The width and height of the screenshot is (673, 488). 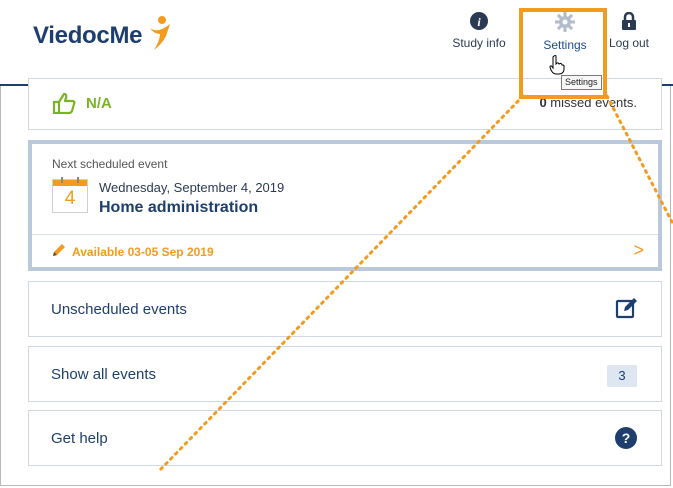 What do you see at coordinates (629, 21) in the screenshot?
I see `lock-icon` at bounding box center [629, 21].